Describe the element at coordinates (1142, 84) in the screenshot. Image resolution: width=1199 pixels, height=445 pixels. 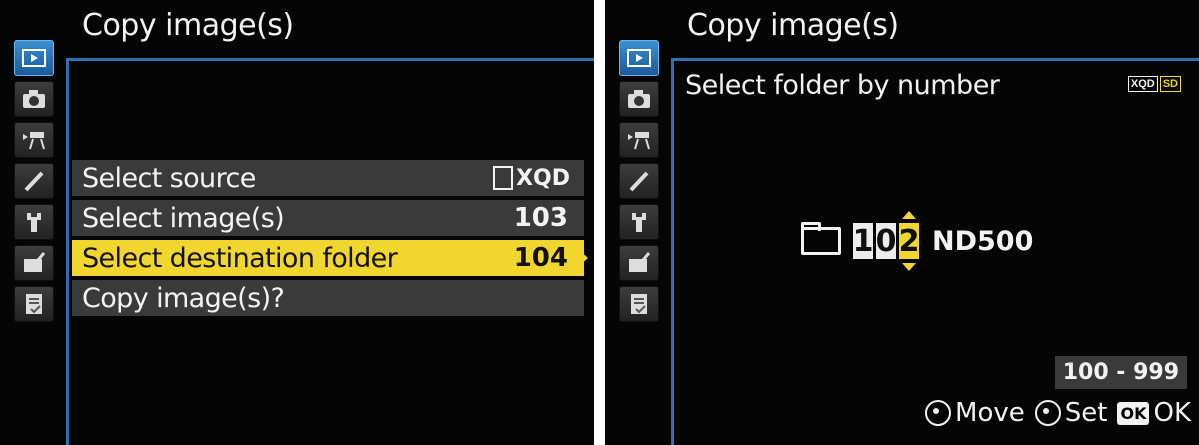
I see `xqd-slot-label: XQD` at that location.